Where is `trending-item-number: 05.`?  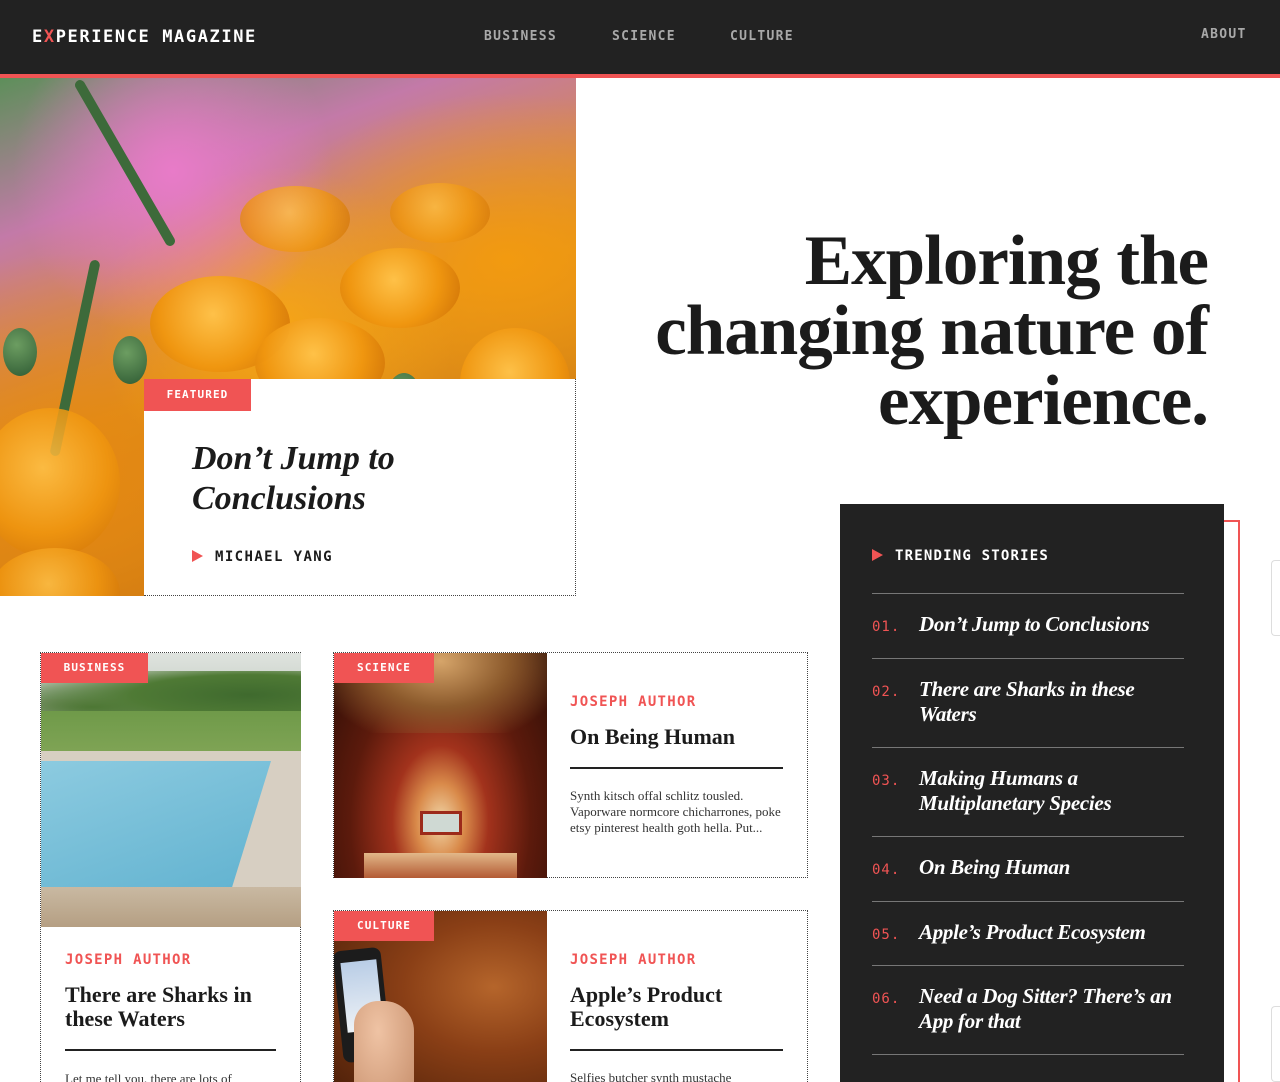
trending-item-number: 05. is located at coordinates (886, 935).